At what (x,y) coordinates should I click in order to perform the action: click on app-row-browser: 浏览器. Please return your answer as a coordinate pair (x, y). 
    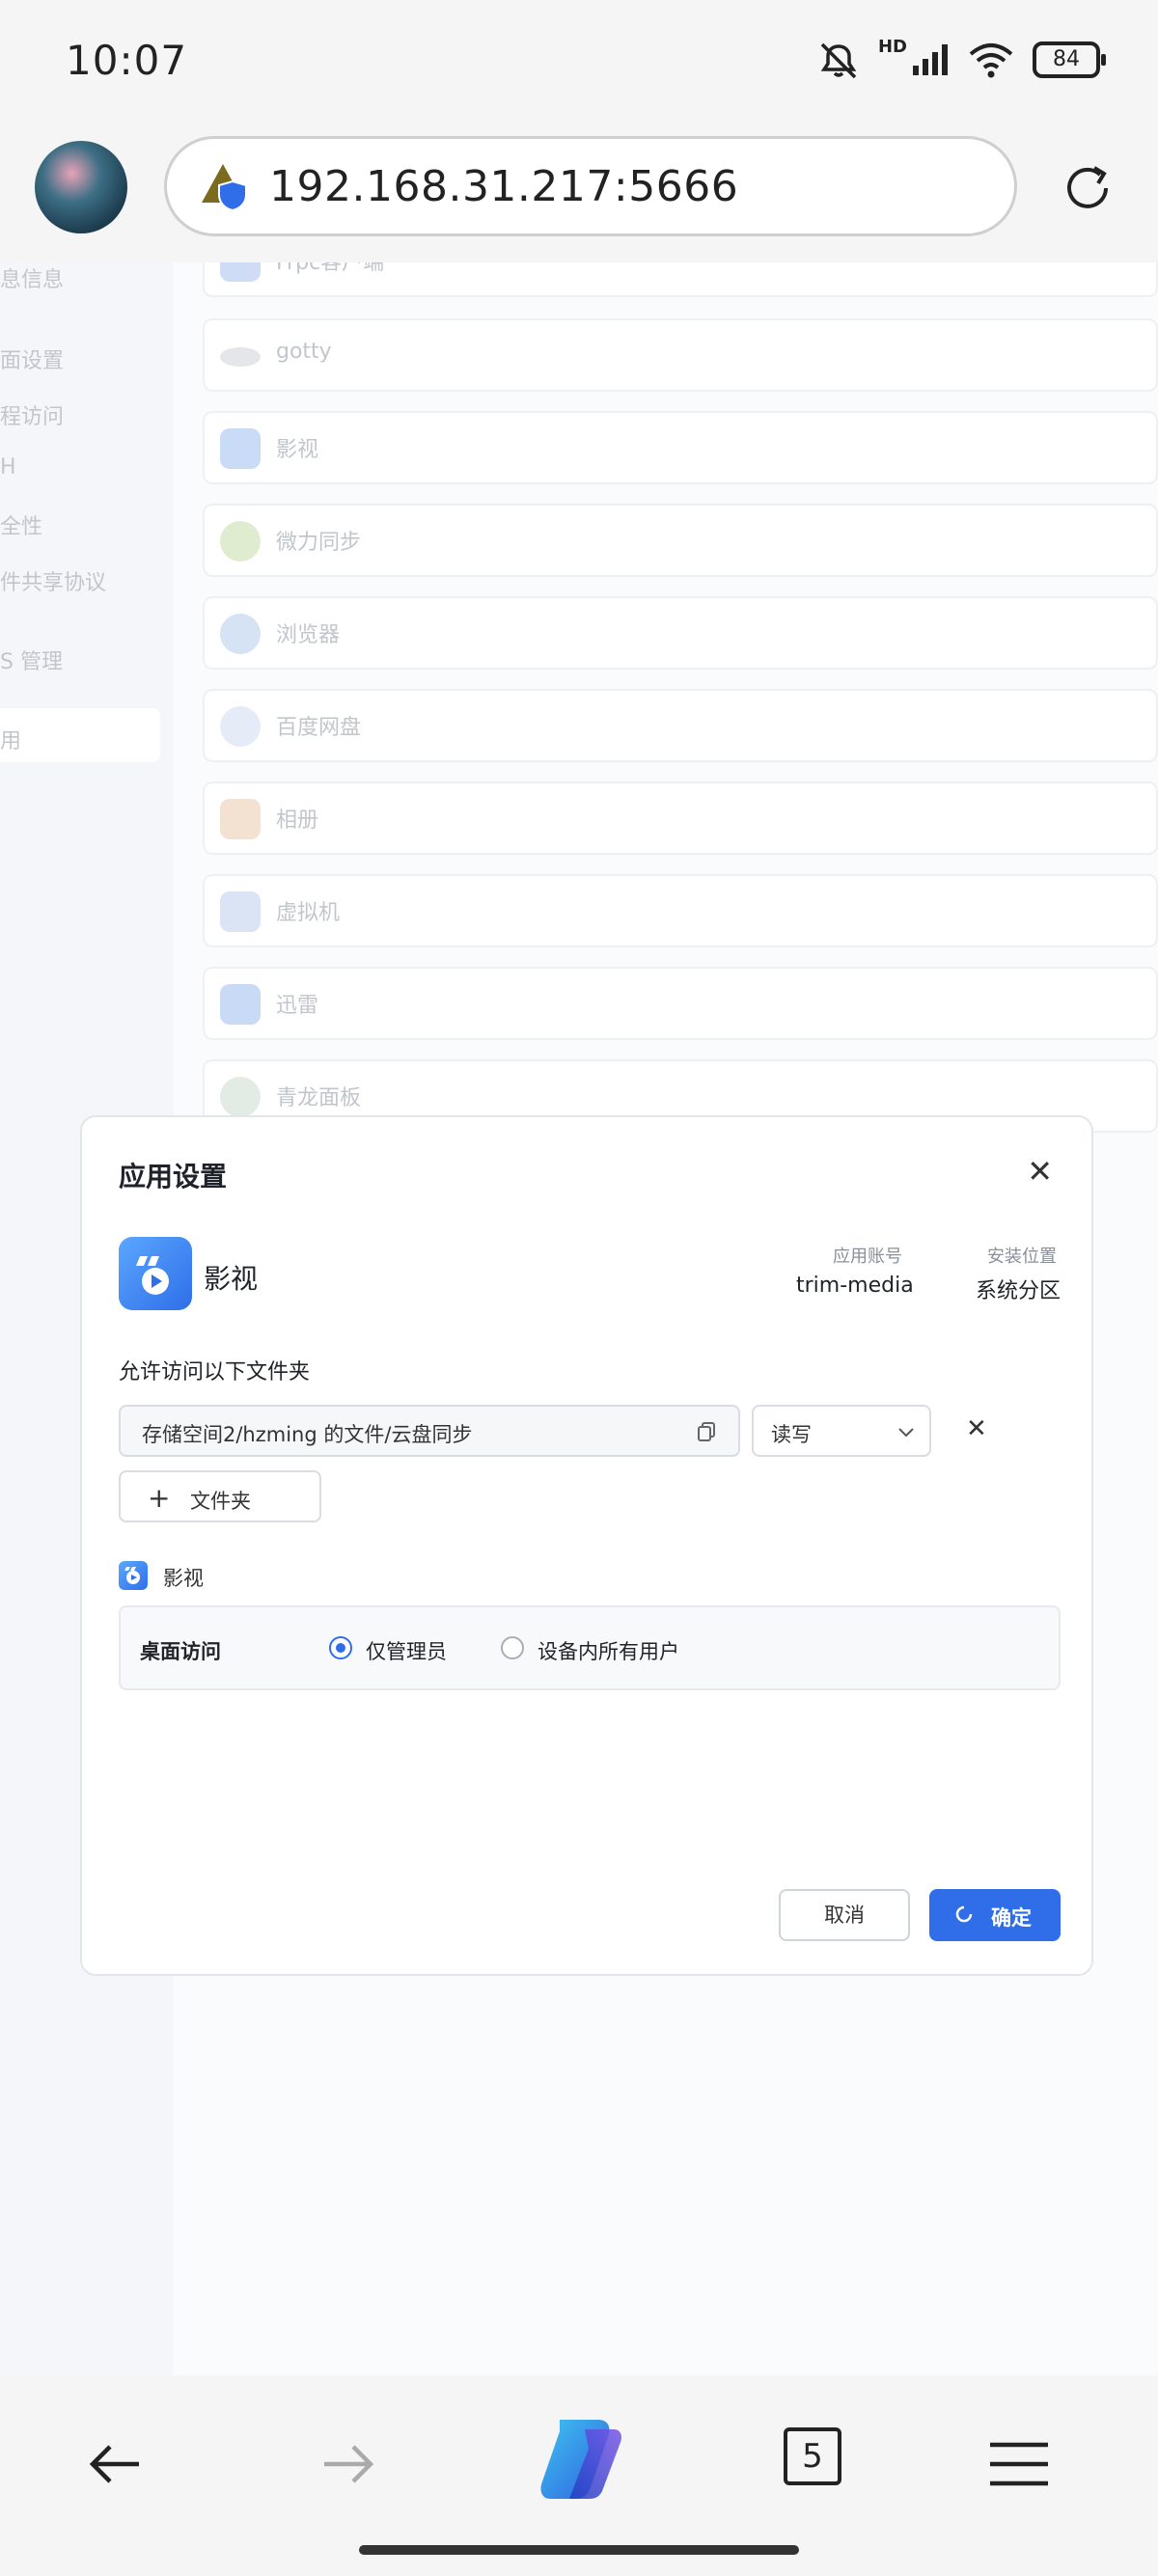
    Looking at the image, I should click on (680, 633).